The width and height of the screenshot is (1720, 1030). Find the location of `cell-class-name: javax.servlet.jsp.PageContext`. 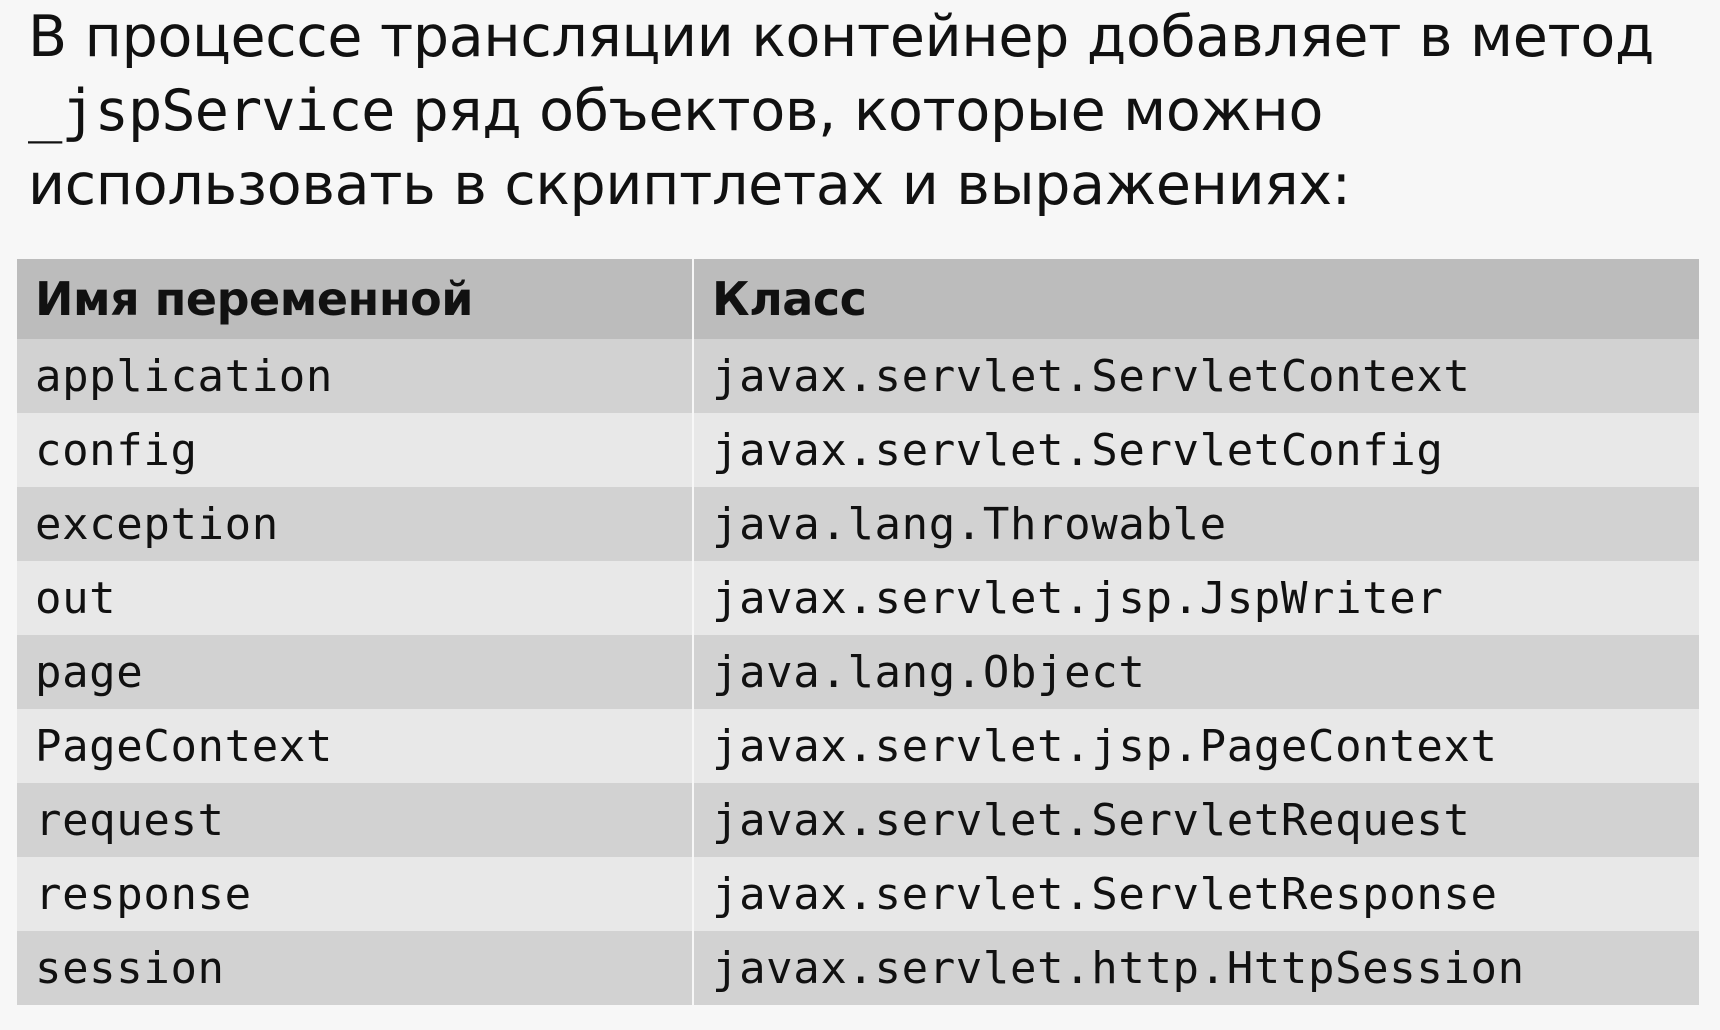

cell-class-name: javax.servlet.jsp.PageContext is located at coordinates (1195, 746).